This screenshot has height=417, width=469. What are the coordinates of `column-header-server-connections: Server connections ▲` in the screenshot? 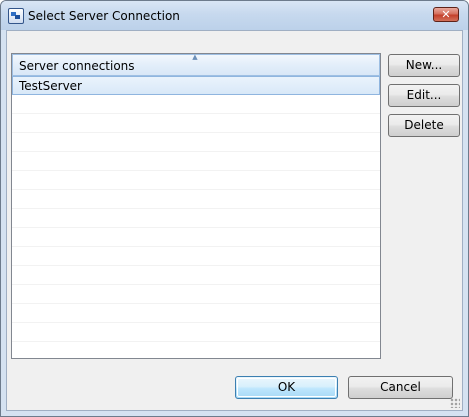 It's located at (196, 65).